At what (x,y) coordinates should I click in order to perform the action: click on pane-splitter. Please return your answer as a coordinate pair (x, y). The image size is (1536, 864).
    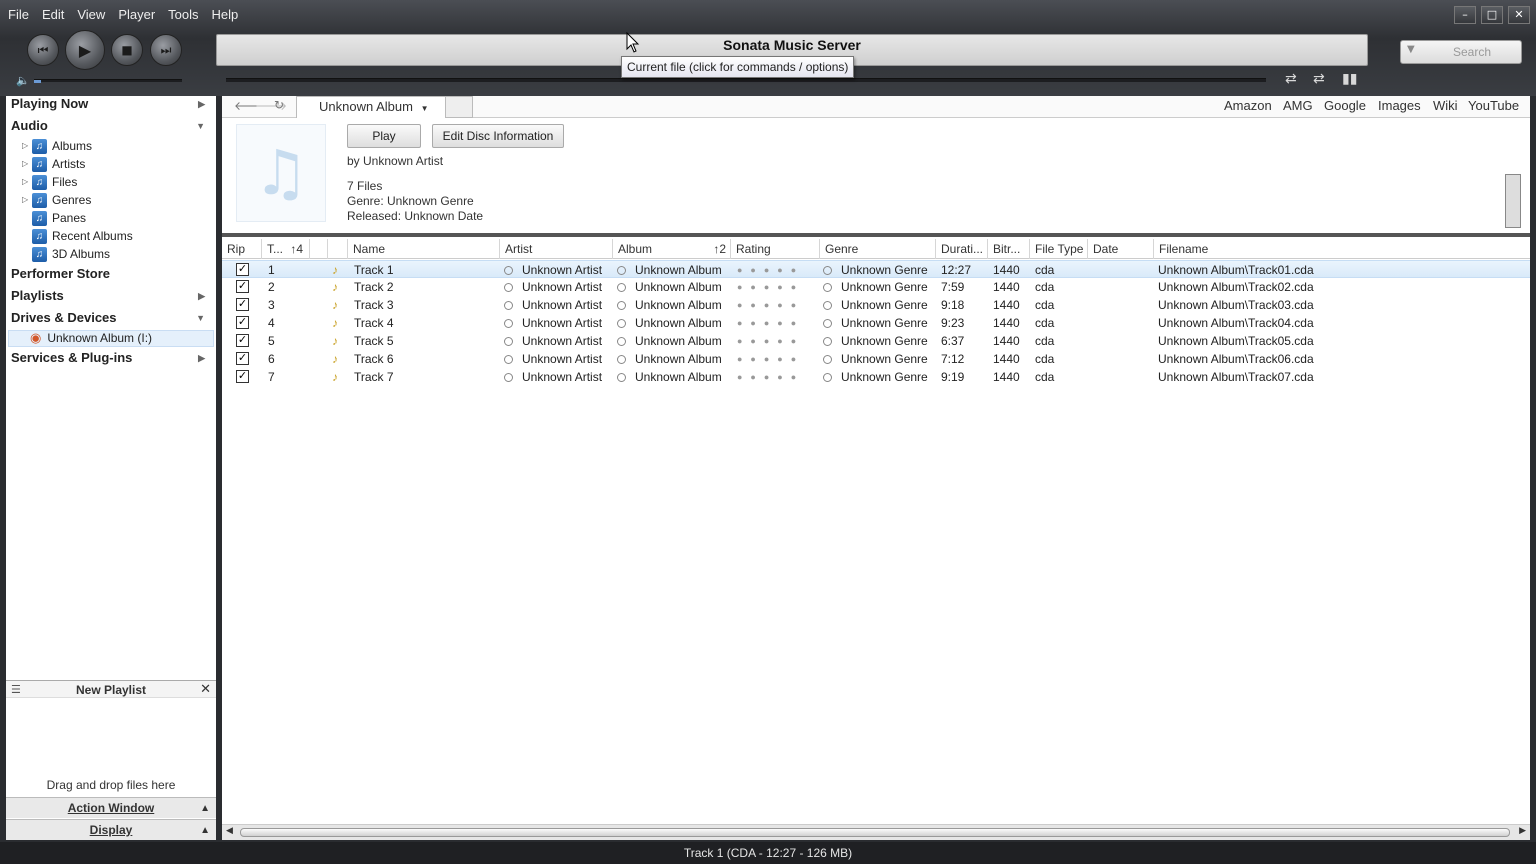
    Looking at the image, I should click on (876, 235).